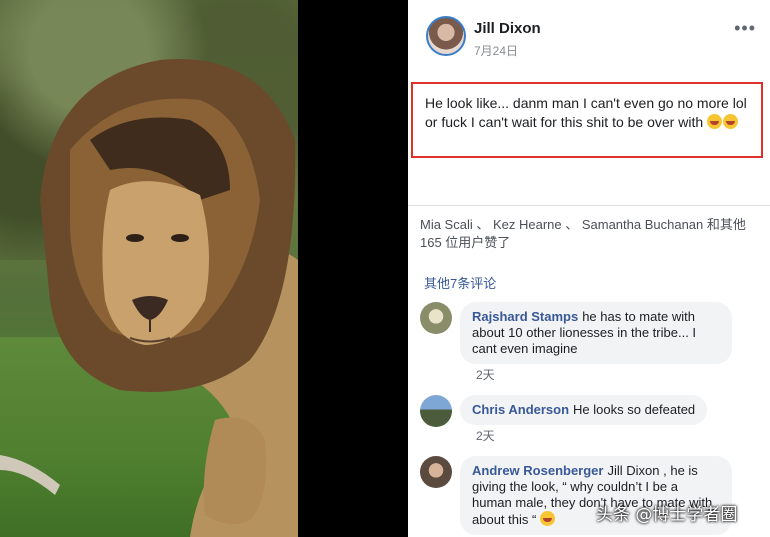 This screenshot has width=770, height=537. What do you see at coordinates (596, 38) in the screenshot?
I see `post-header: Jill Dixon 7月24日 •••` at bounding box center [596, 38].